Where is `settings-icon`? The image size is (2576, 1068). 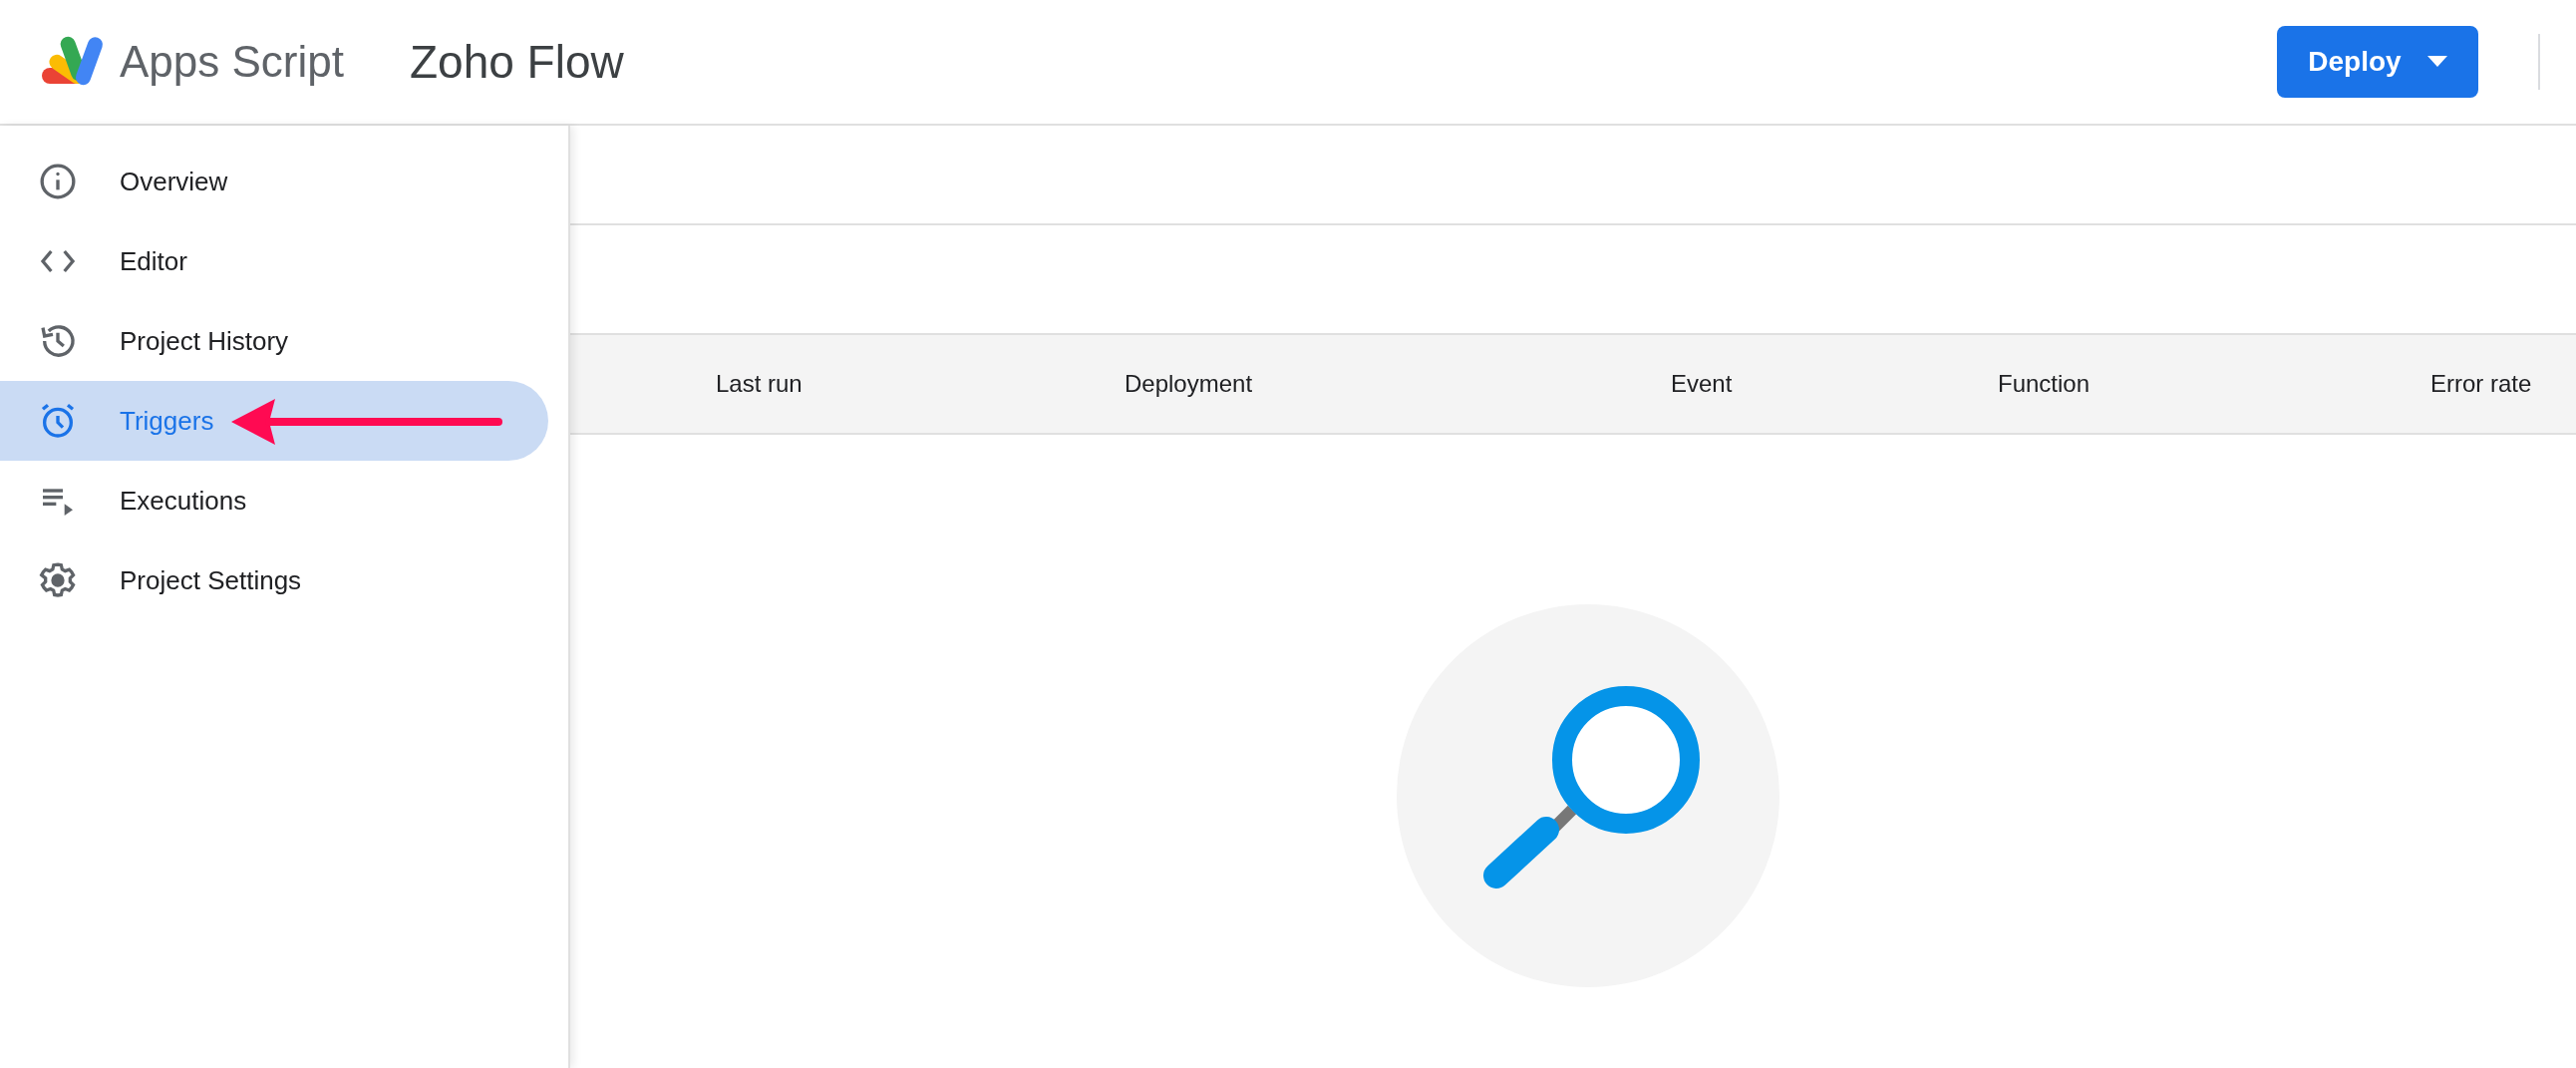 settings-icon is located at coordinates (58, 580).